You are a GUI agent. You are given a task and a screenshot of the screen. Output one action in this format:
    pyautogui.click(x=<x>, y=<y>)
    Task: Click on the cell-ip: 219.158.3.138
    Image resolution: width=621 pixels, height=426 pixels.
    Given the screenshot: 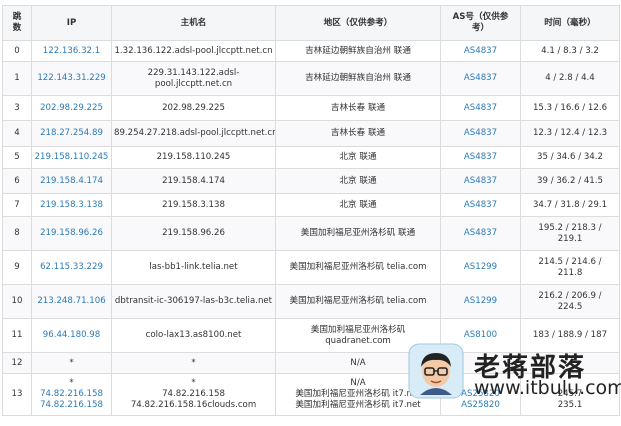 What is the action you would take?
    pyautogui.click(x=71, y=205)
    